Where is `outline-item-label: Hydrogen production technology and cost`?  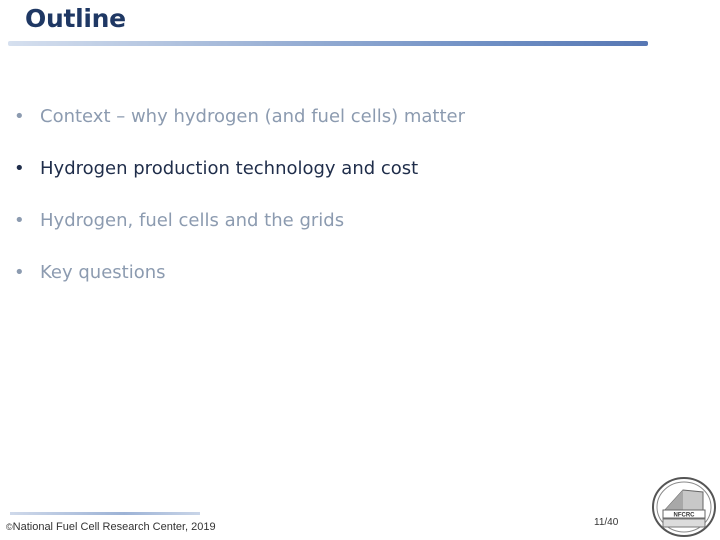
outline-item-label: Hydrogen production technology and cost is located at coordinates (229, 168).